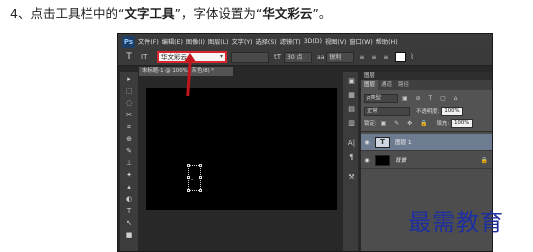 The height and width of the screenshot is (252, 533). I want to click on toolbox: ▸ ⬚ ◌ ✂ ⌗ ⊕ ✎ ⊥ ✦ ▴ ◐ T ↖ ■, so click(129, 161).